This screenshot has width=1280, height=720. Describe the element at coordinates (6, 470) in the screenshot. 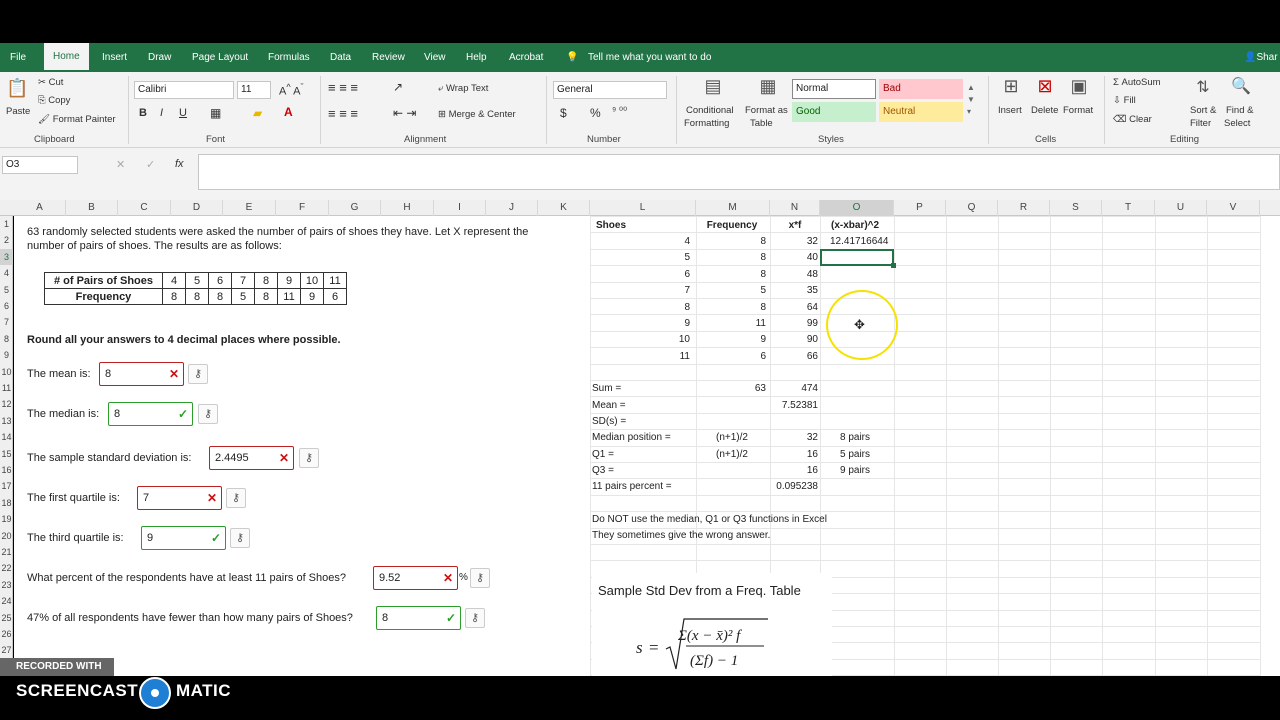

I see `row-header: 16` at that location.